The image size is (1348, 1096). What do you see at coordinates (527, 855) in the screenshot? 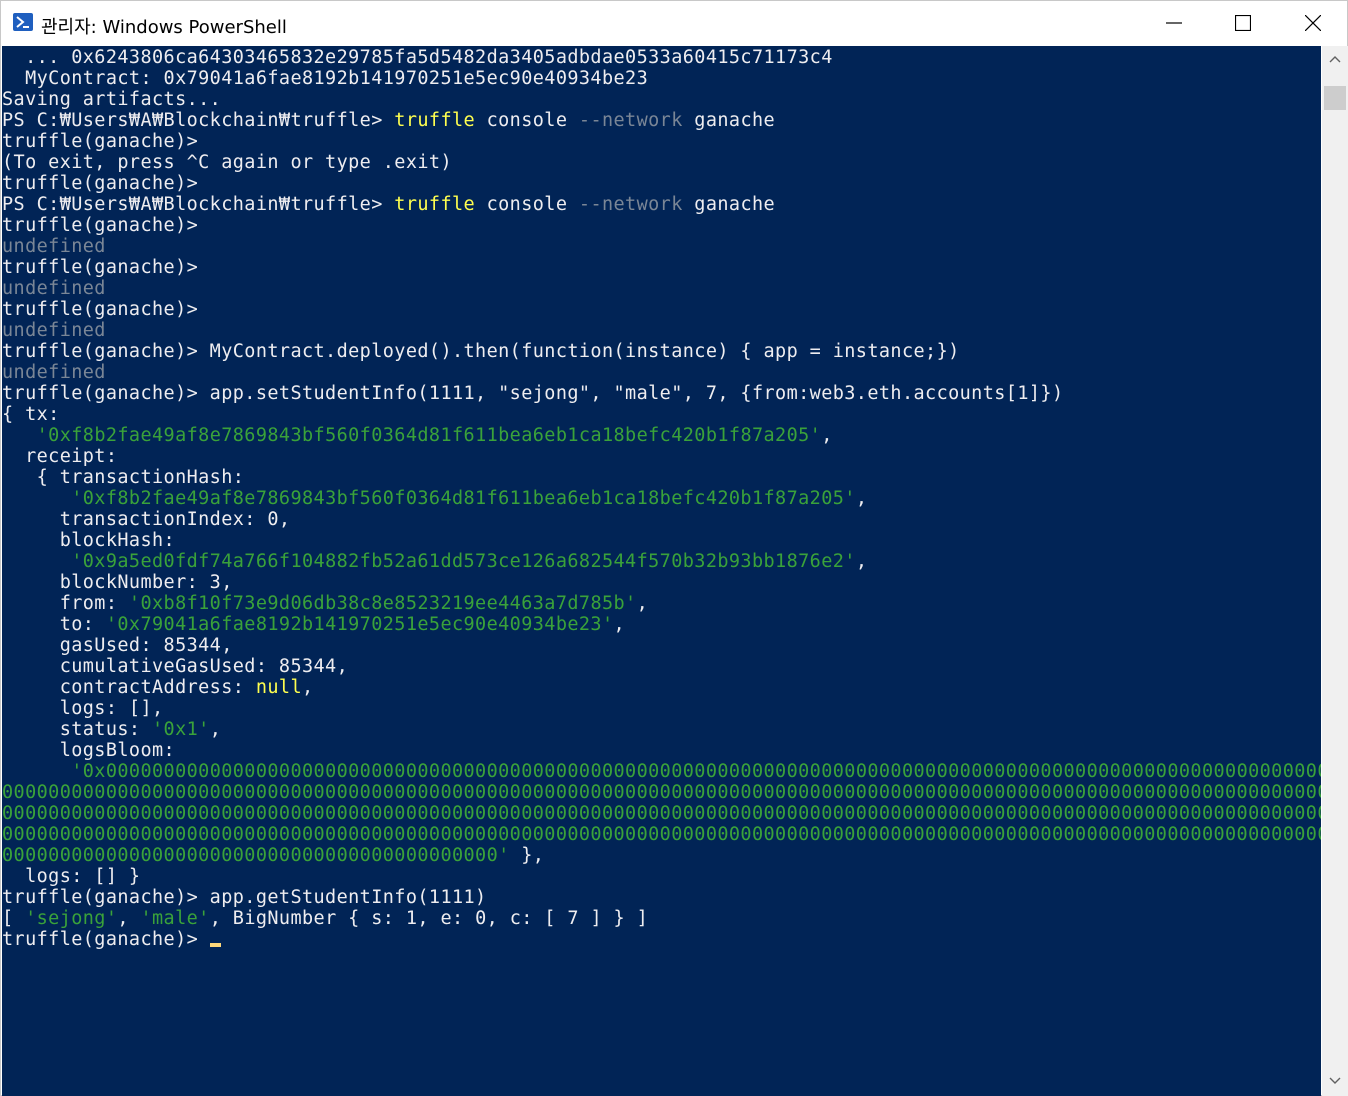
I see `console-text: },` at bounding box center [527, 855].